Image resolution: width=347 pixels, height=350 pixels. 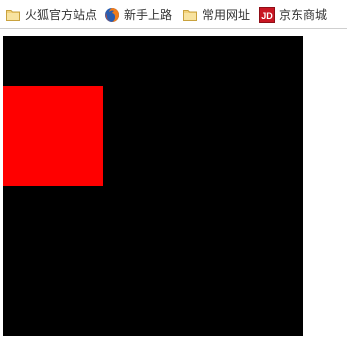 I want to click on bookmark-jd-mall: JD 京东商城, so click(x=293, y=15).